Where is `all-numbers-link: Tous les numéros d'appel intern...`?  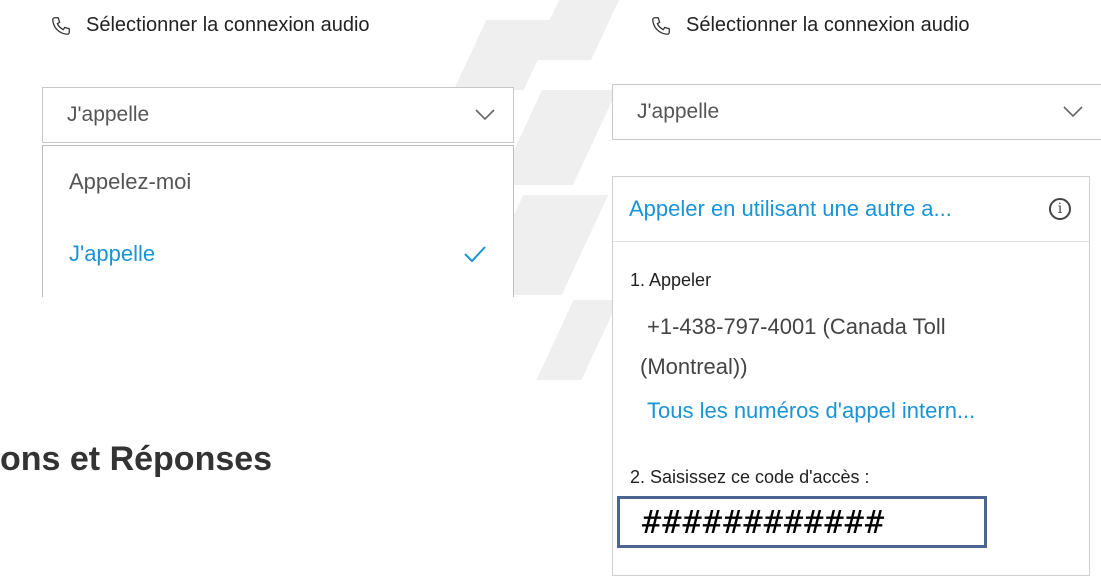 all-numbers-link: Tous les numéros d'appel intern... is located at coordinates (811, 411).